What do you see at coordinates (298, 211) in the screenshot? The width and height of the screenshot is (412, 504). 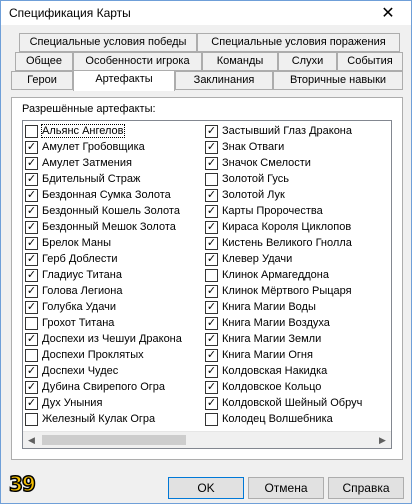 I see `artifact-item: ✓ Карты Пророчества` at bounding box center [298, 211].